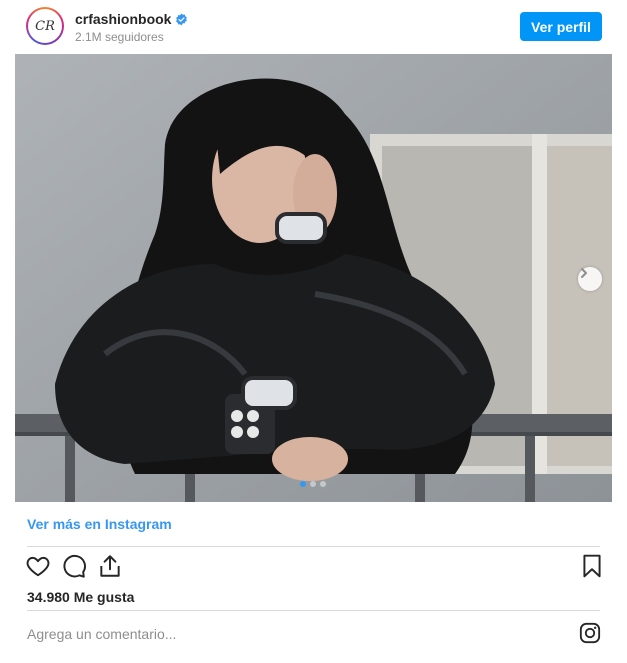  Describe the element at coordinates (584, 273) in the screenshot. I see `chevron-right-icon` at that location.